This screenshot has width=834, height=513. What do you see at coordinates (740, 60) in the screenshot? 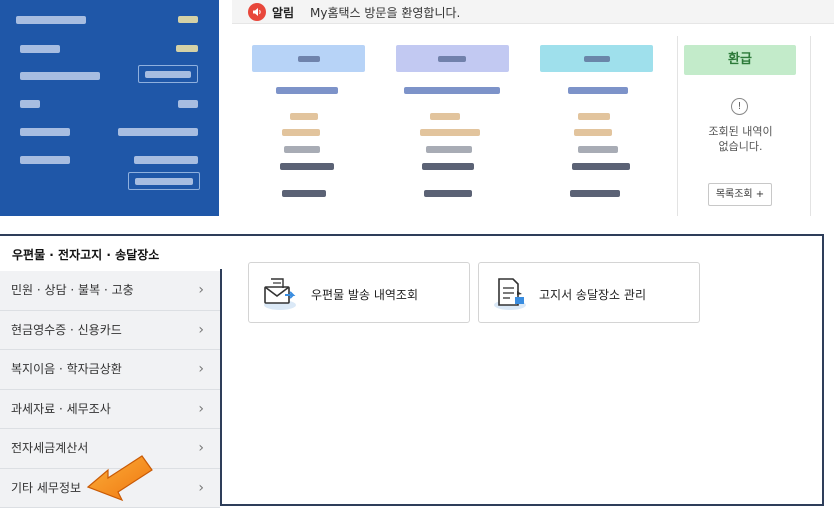
I see `refund-header: 환급` at bounding box center [740, 60].